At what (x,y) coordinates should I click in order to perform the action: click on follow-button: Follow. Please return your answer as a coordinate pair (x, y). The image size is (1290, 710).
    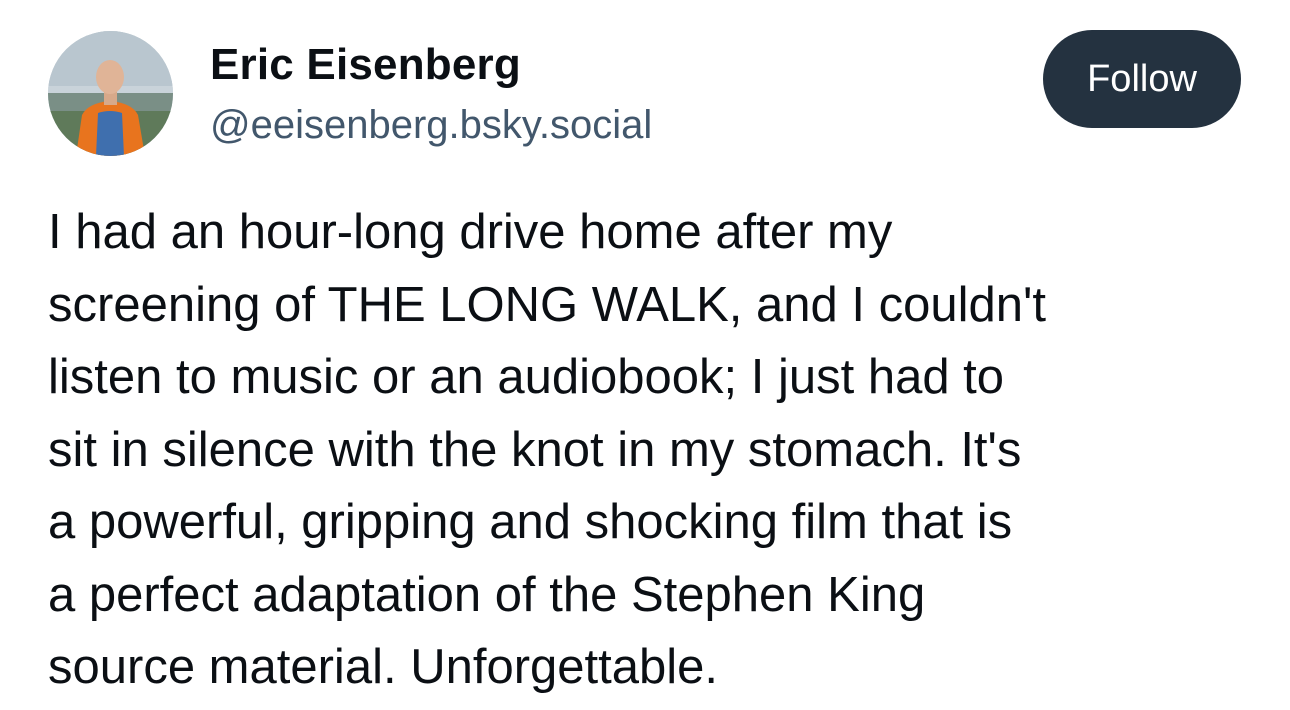
    Looking at the image, I should click on (1142, 79).